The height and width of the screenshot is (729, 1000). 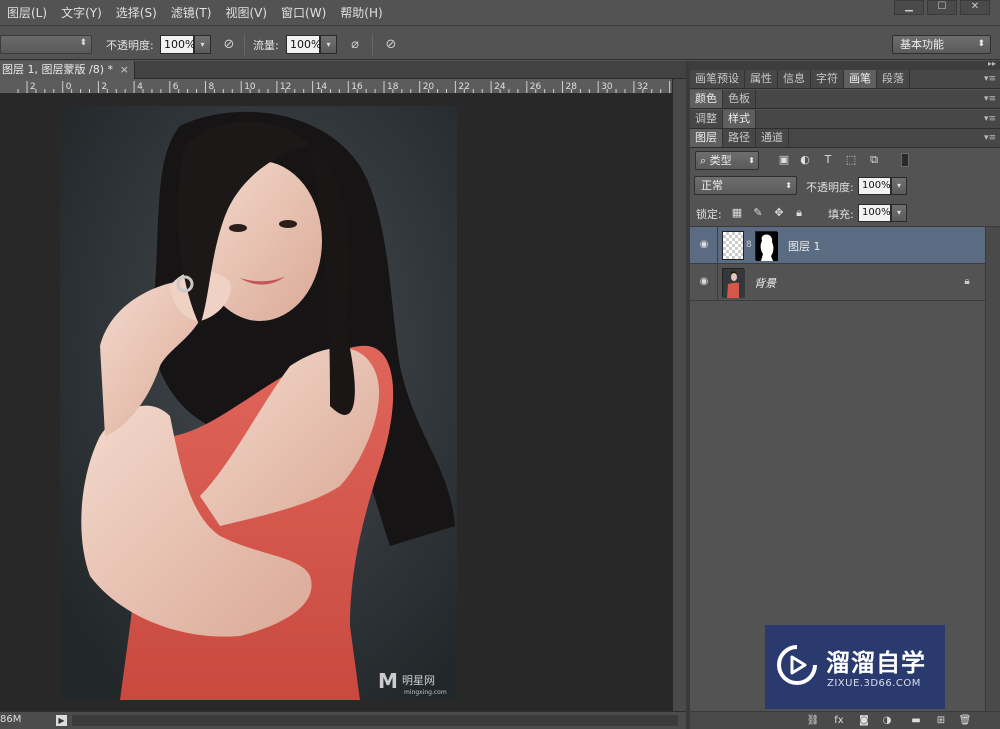 What do you see at coordinates (285, 87) in the screenshot?
I see `ruler-tick-label: 12` at bounding box center [285, 87].